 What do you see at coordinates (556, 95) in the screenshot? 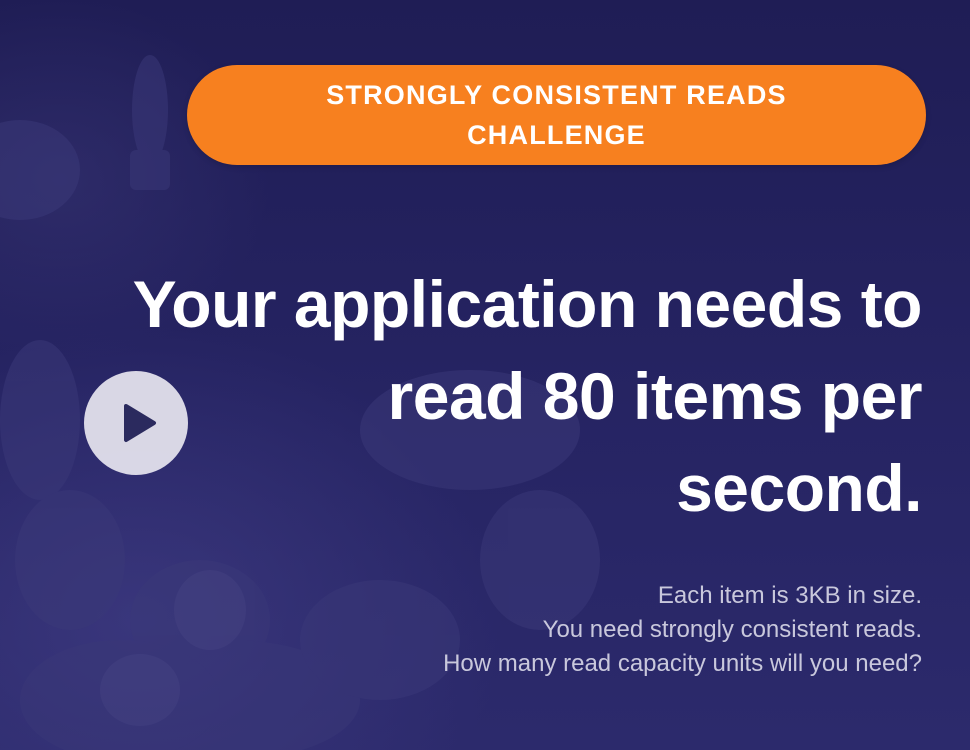
I see `banner-title-line-1: STRONGLY CONSISTENT READS` at bounding box center [556, 95].